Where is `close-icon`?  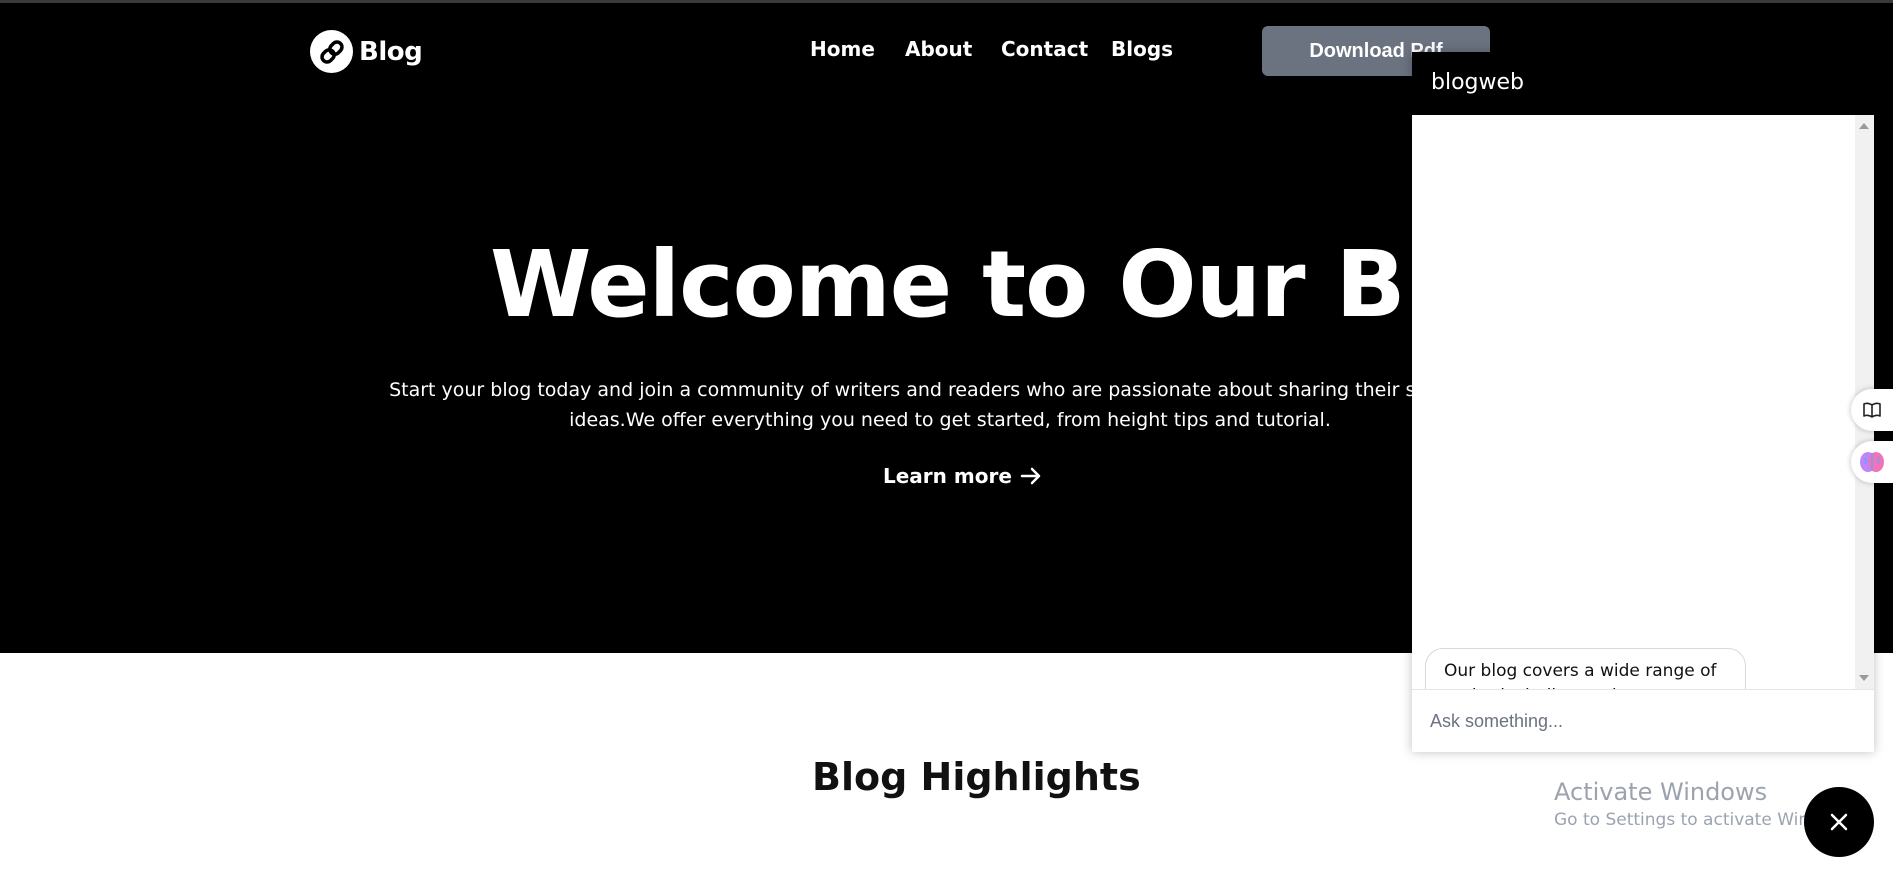
close-icon is located at coordinates (1839, 822).